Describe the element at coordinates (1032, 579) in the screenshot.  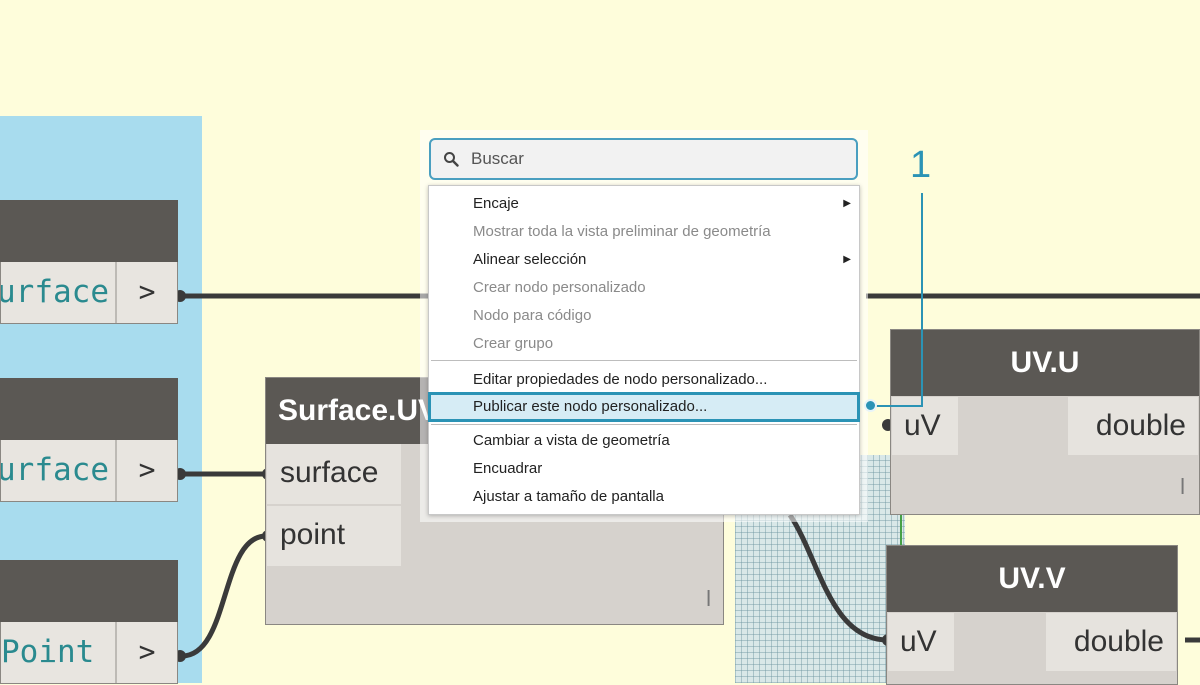
I see `node-title: UV.V` at that location.